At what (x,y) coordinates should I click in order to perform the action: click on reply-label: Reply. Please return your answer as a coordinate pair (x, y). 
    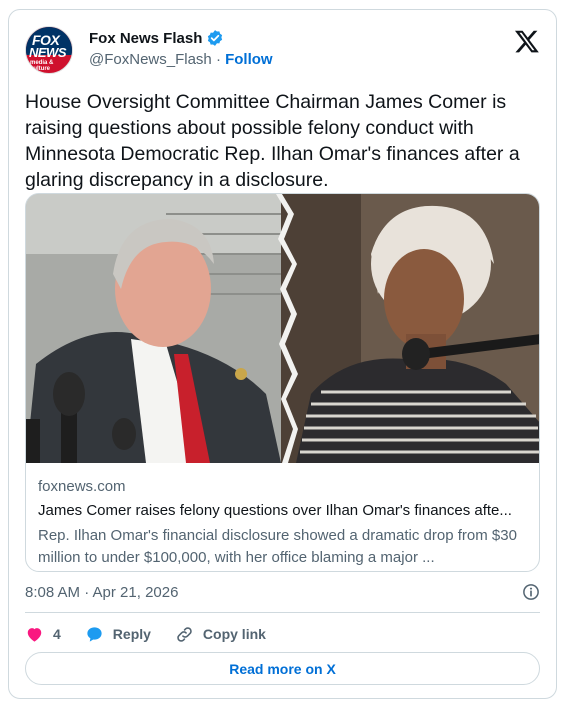
    Looking at the image, I should click on (131, 634).